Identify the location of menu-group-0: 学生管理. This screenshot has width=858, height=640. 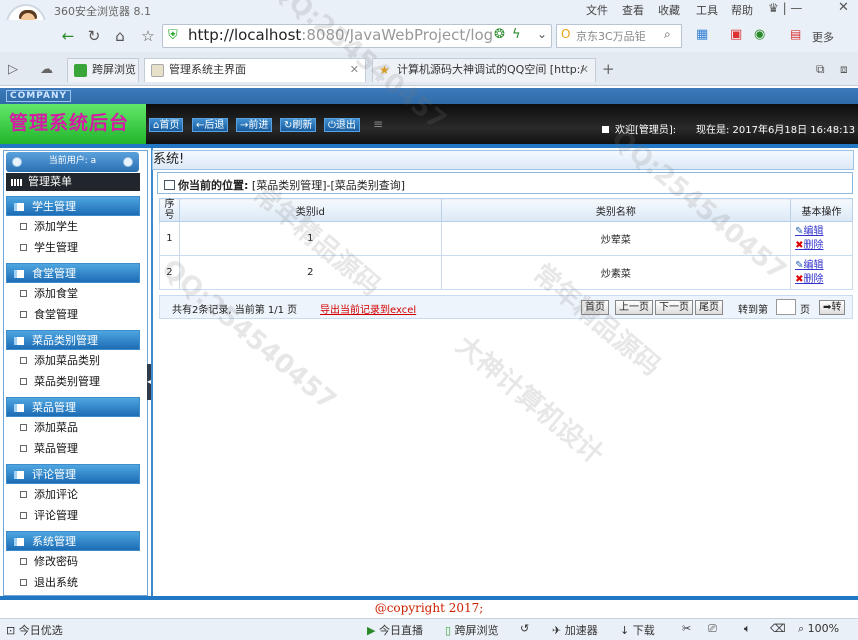
(73, 206).